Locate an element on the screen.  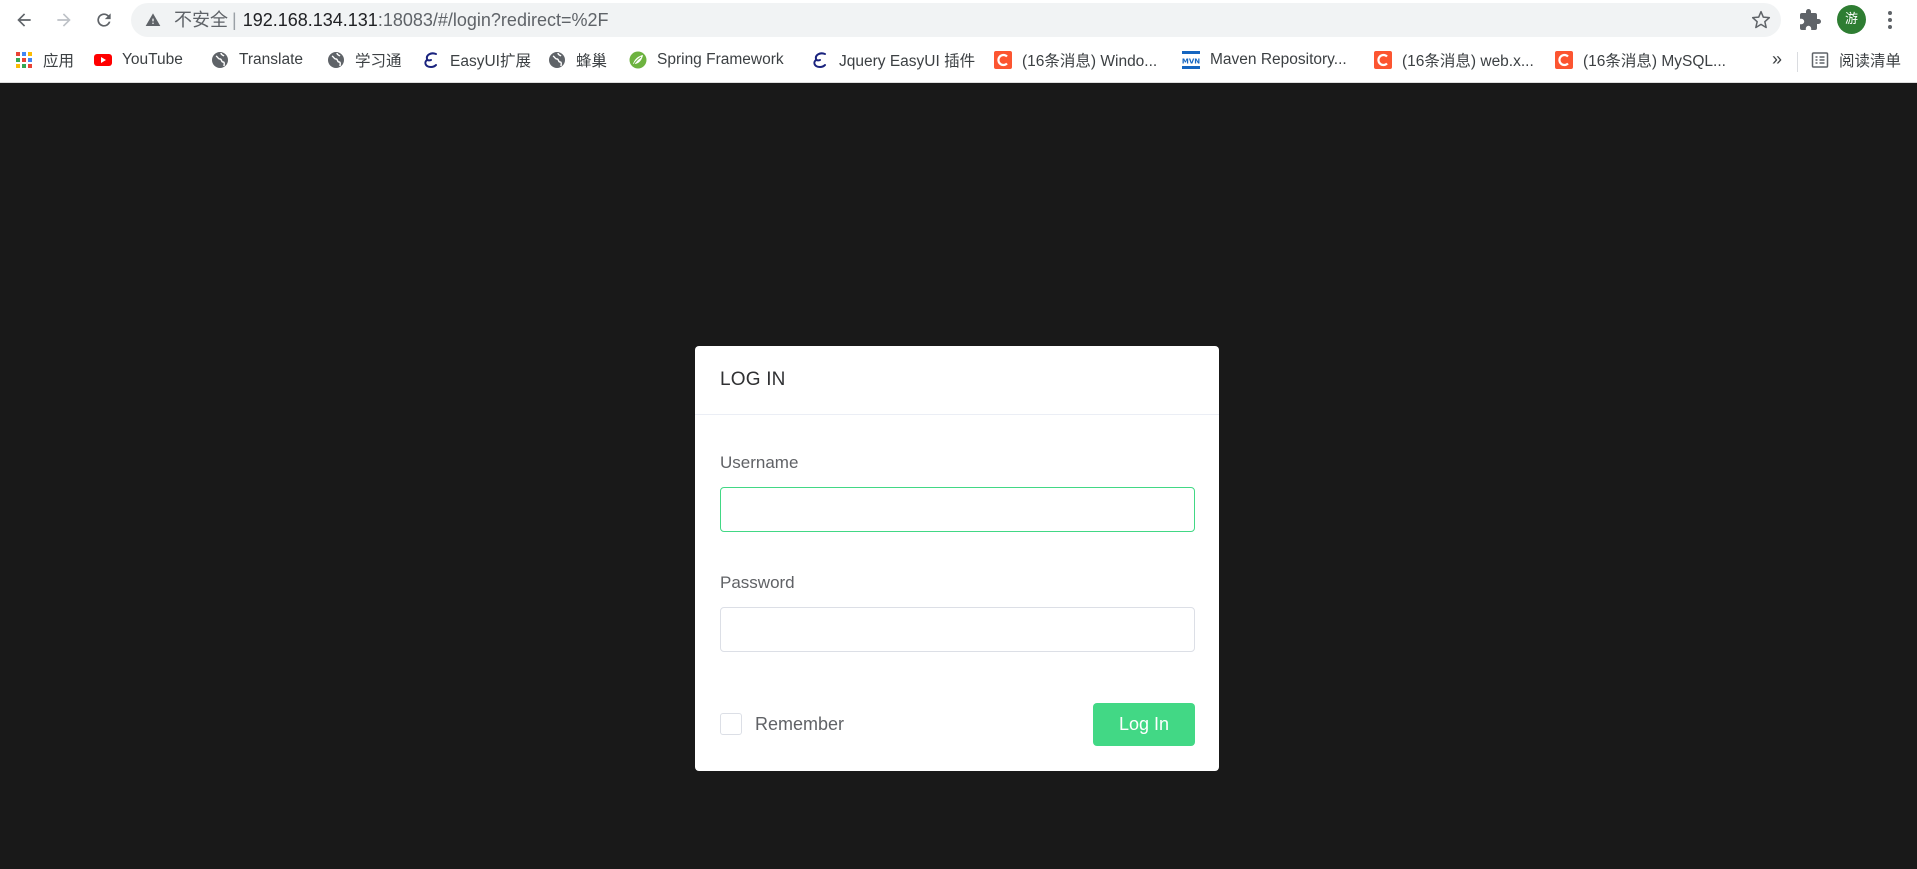
login-card: LOG IN Username Password Remember Log In is located at coordinates (957, 558).